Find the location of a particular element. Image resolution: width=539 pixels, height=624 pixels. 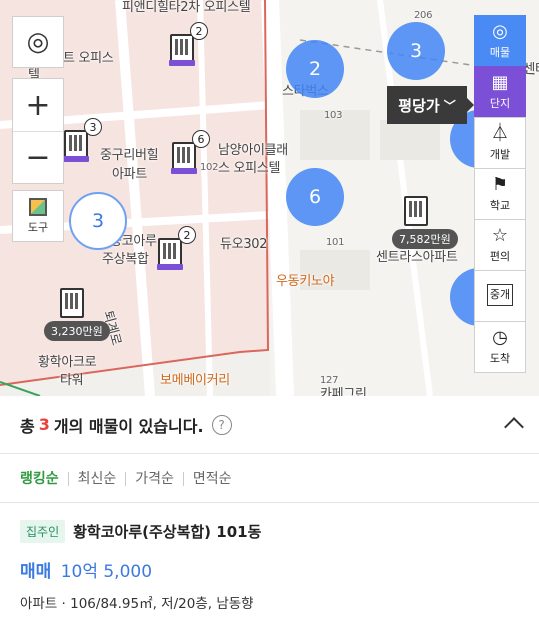

map-number: 206 is located at coordinates (423, 15).